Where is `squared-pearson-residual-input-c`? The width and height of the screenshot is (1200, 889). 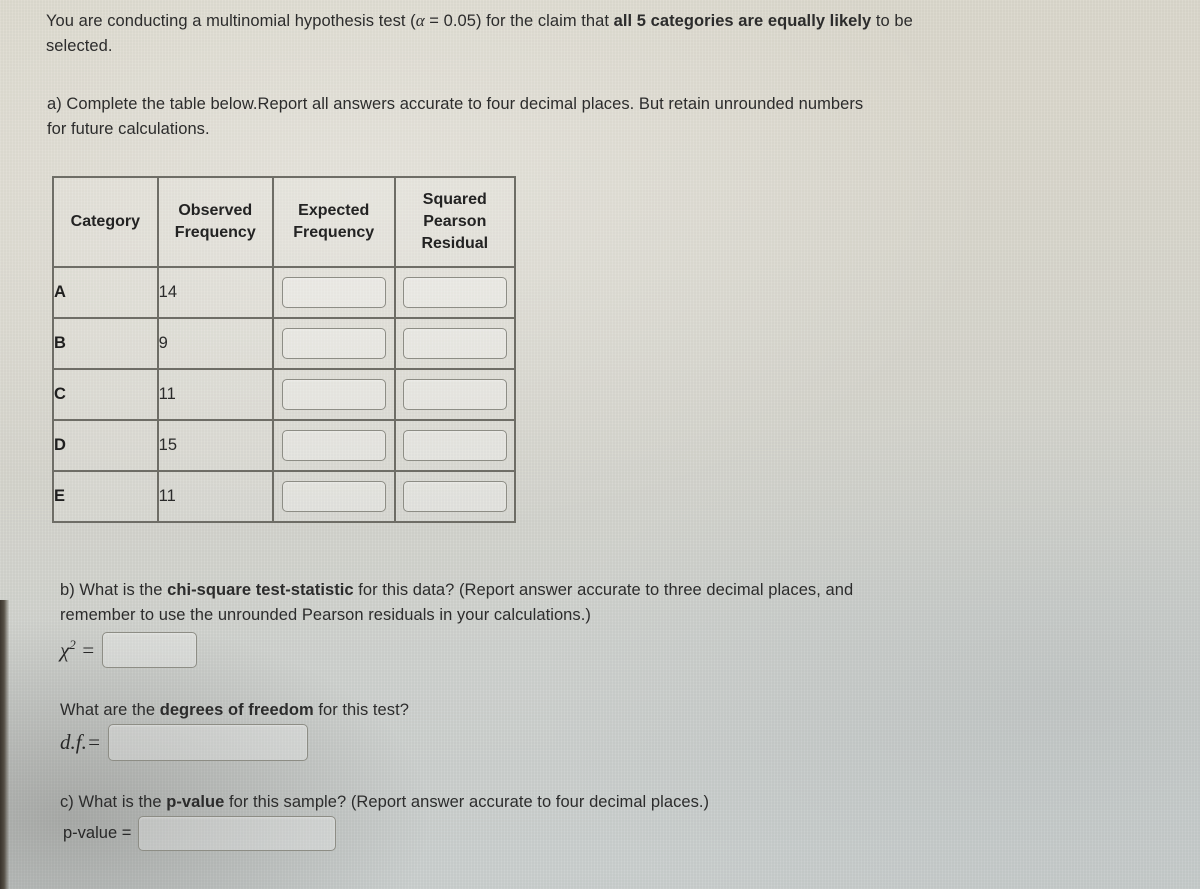
squared-pearson-residual-input-c is located at coordinates (454, 394).